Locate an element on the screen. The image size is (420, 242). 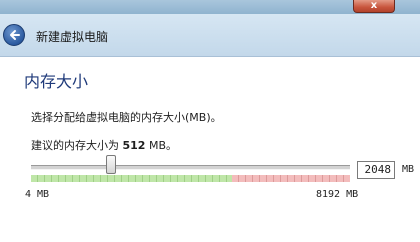
overcommit-range-segment is located at coordinates (290, 178).